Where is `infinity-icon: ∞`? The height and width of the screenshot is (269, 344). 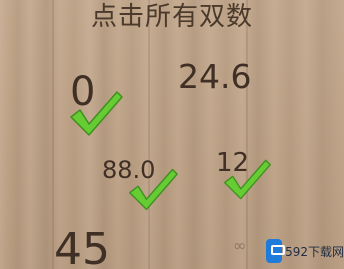 infinity-icon: ∞ is located at coordinates (240, 245).